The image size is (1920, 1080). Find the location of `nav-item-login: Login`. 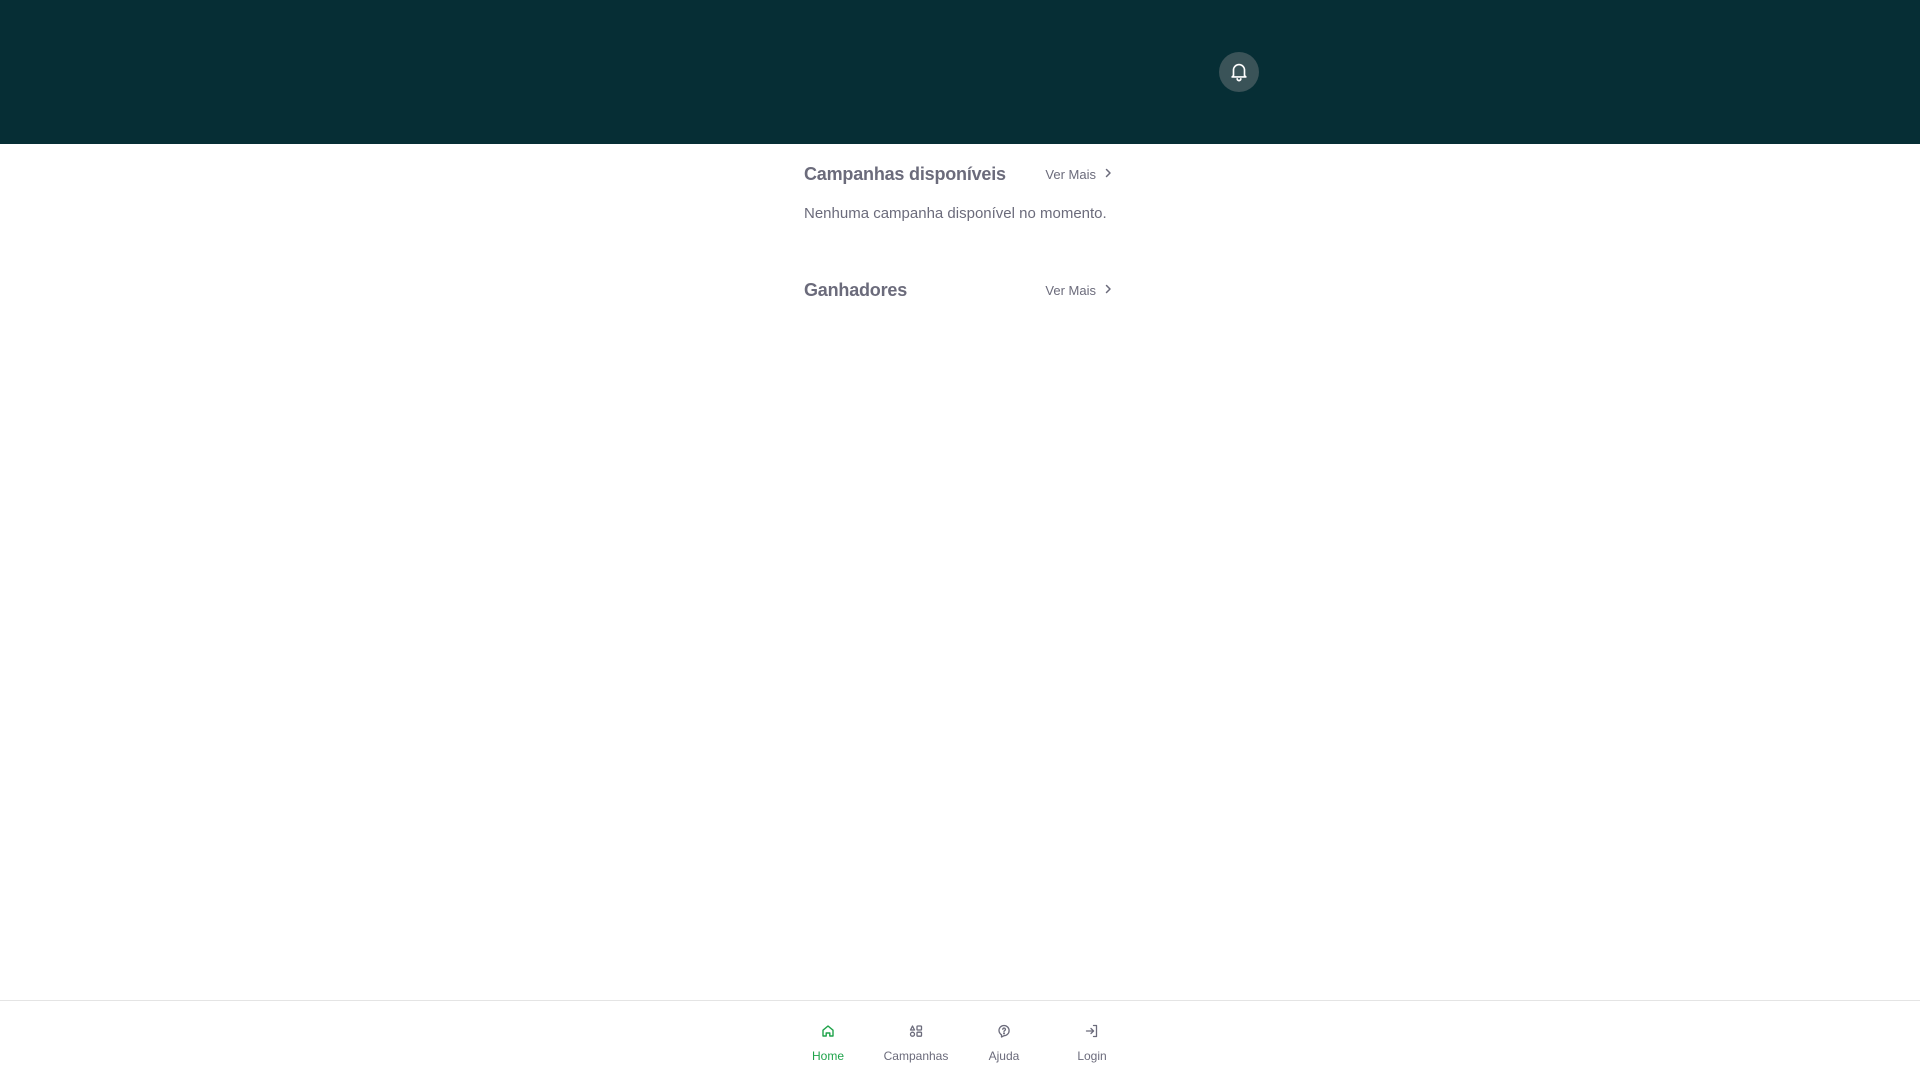

nav-item-login: Login is located at coordinates (1092, 1043).